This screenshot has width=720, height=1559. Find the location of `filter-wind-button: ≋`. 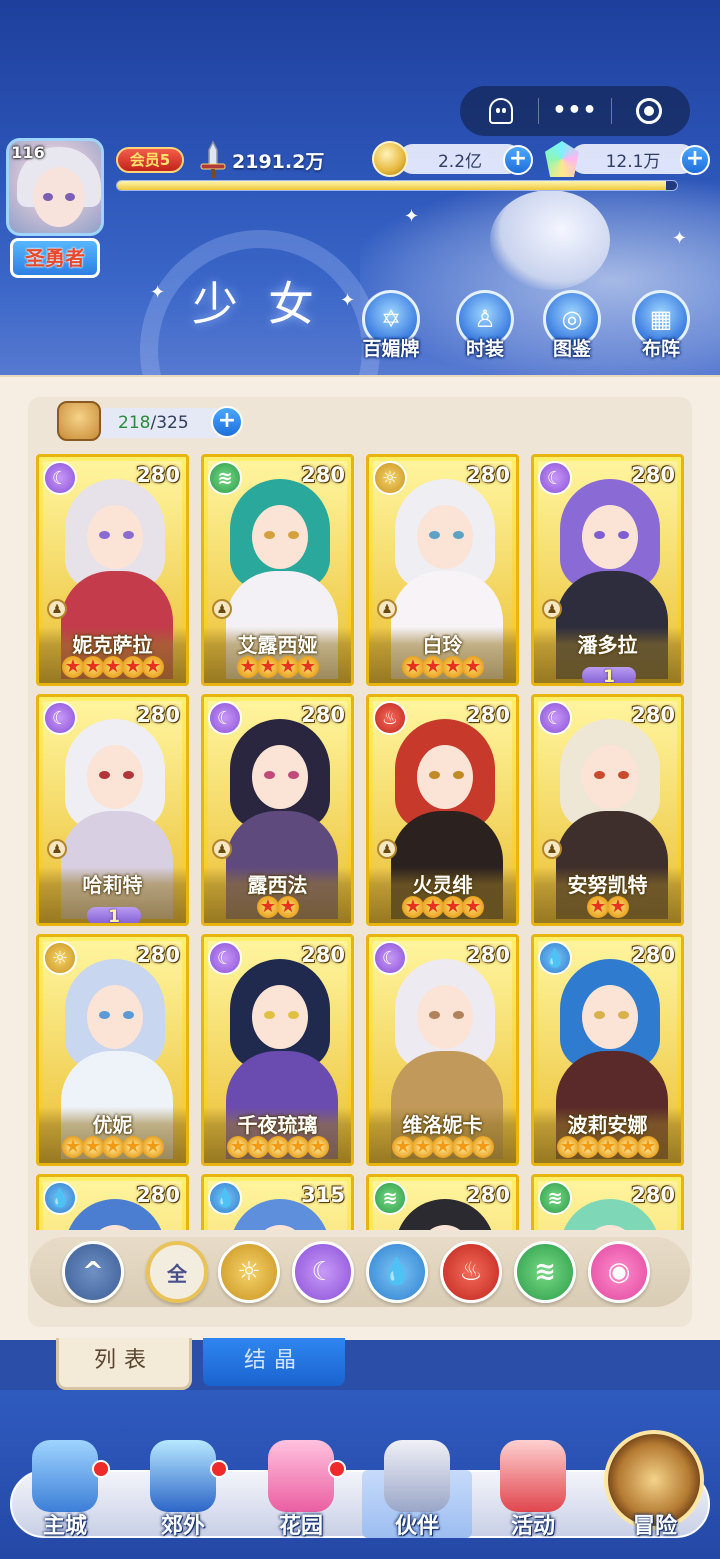

filter-wind-button: ≋ is located at coordinates (545, 1272).